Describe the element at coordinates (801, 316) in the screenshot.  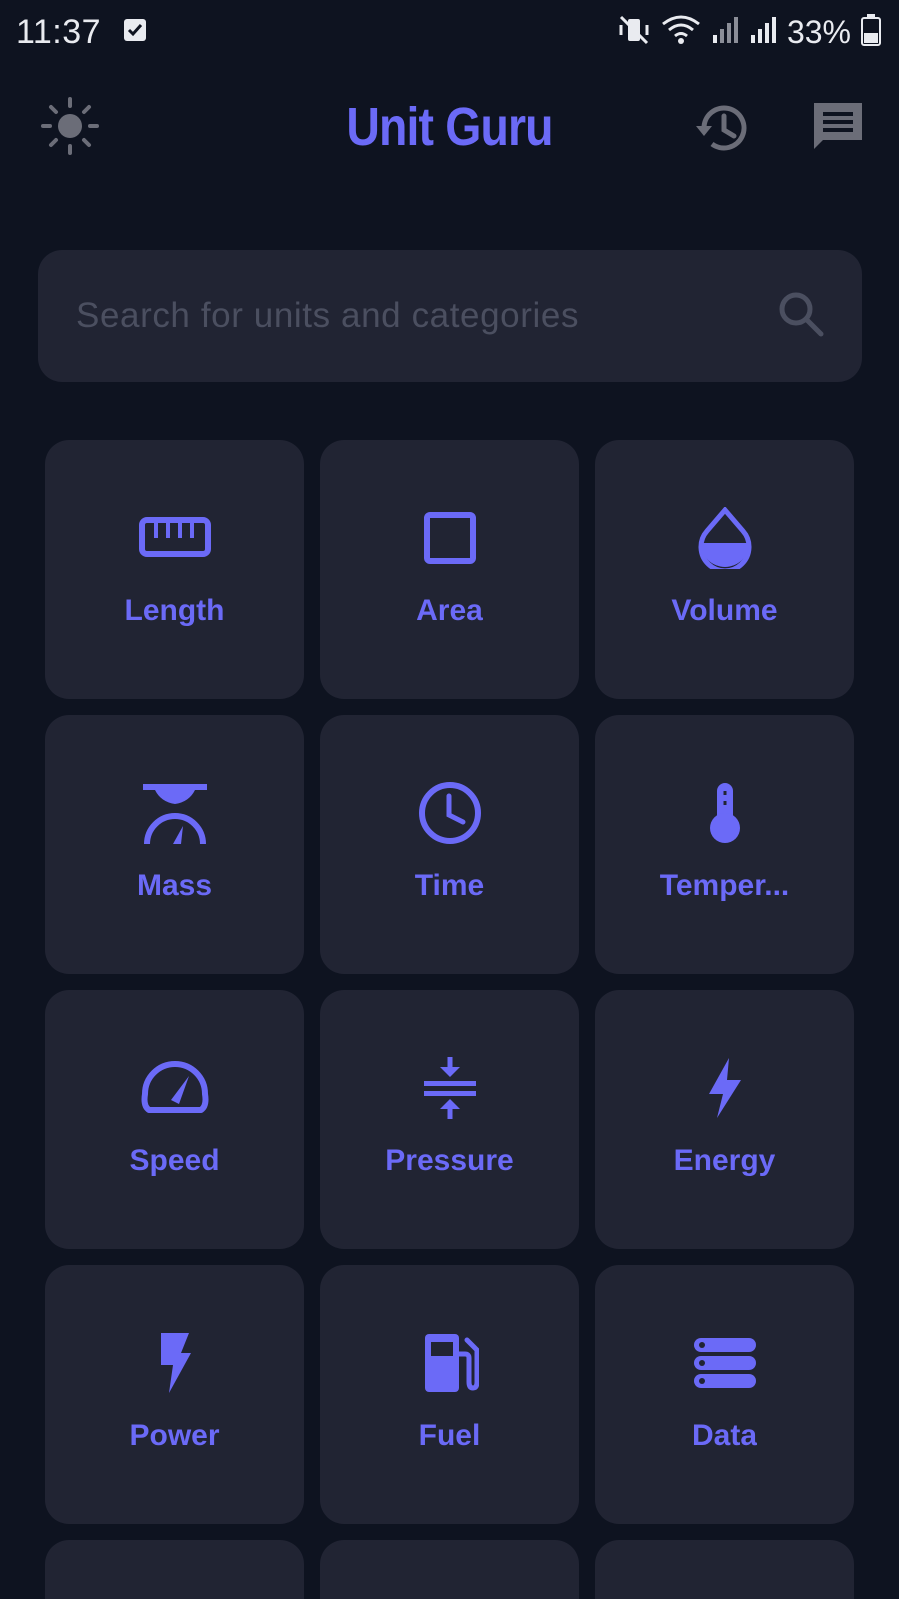
I see `search-icon` at that location.